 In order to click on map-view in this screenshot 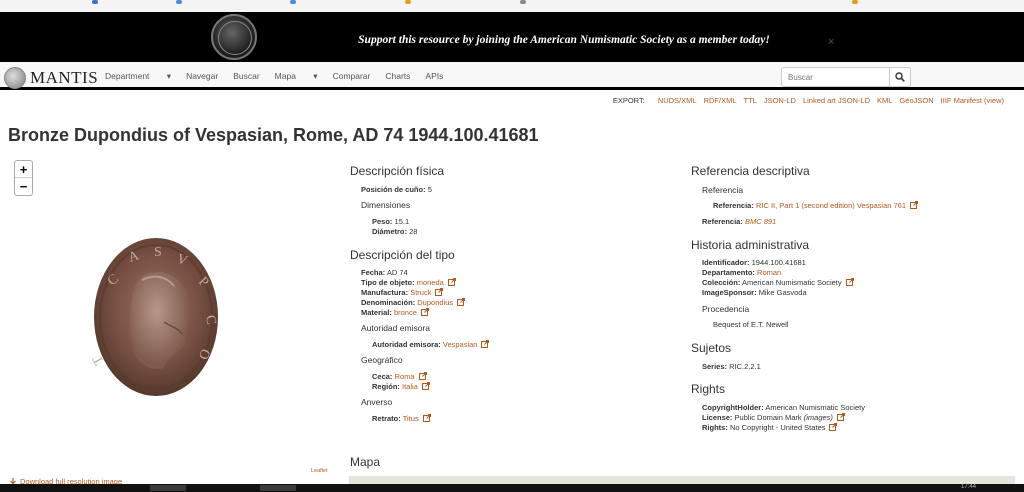, I will do `click(682, 480)`.